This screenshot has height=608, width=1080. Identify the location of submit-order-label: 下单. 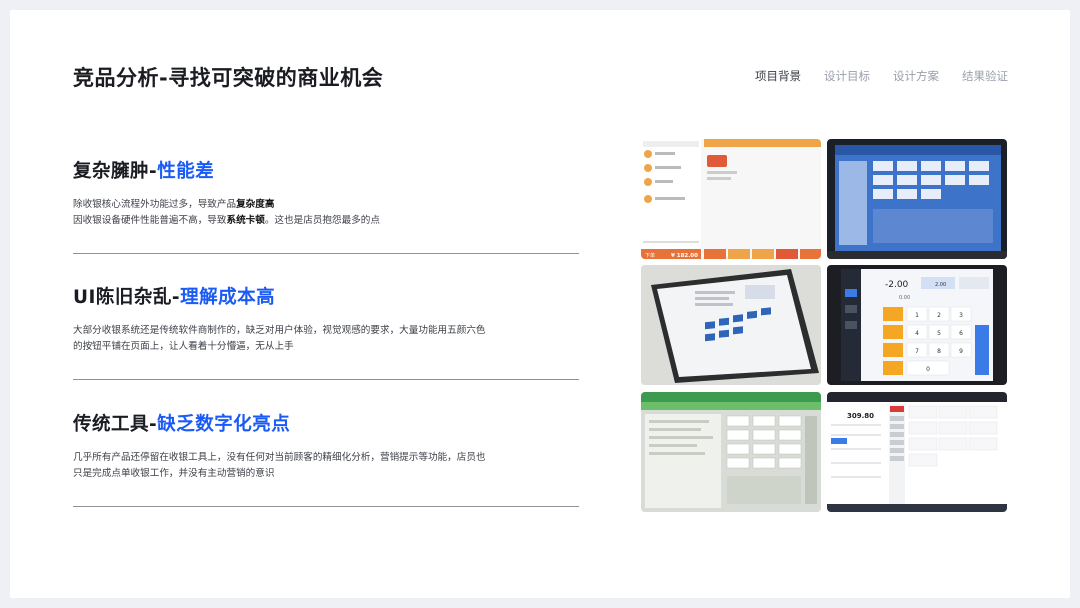
(650, 255).